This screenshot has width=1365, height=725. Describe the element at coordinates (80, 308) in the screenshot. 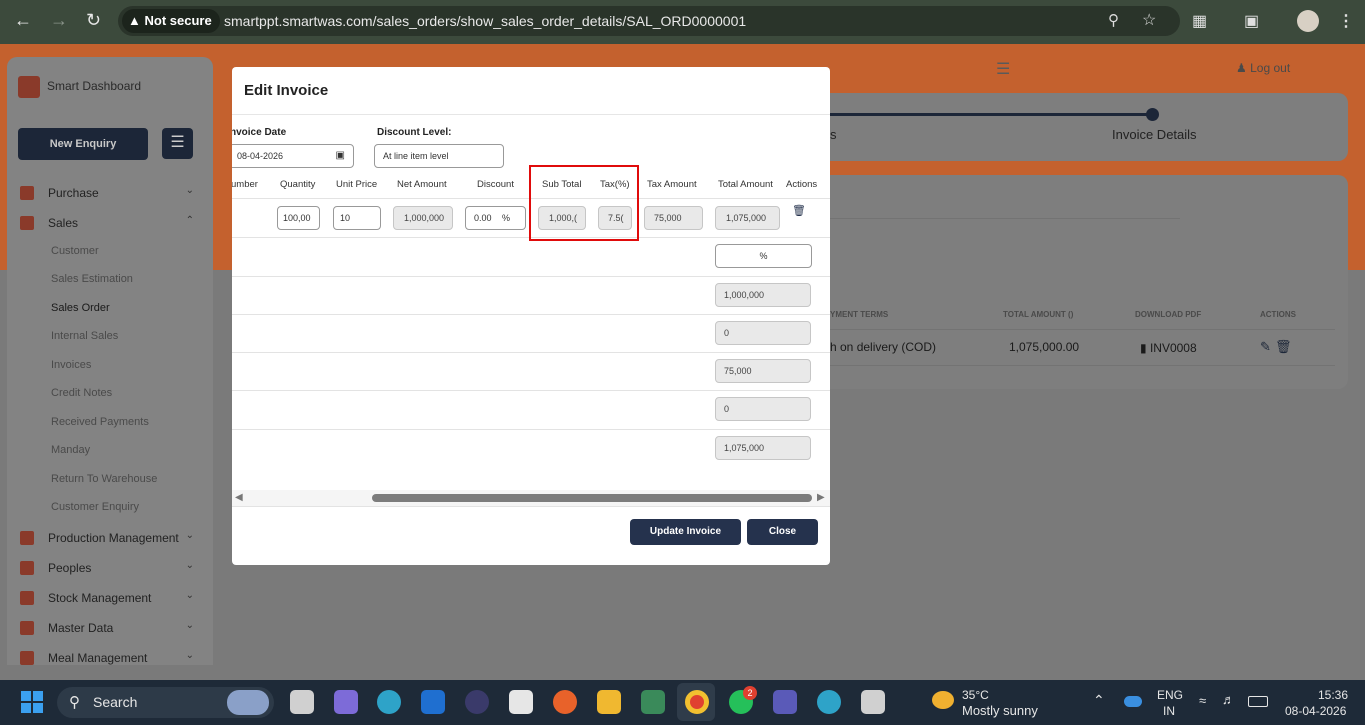

I see `sidebar-subitem-sales-order: Sales Order` at that location.